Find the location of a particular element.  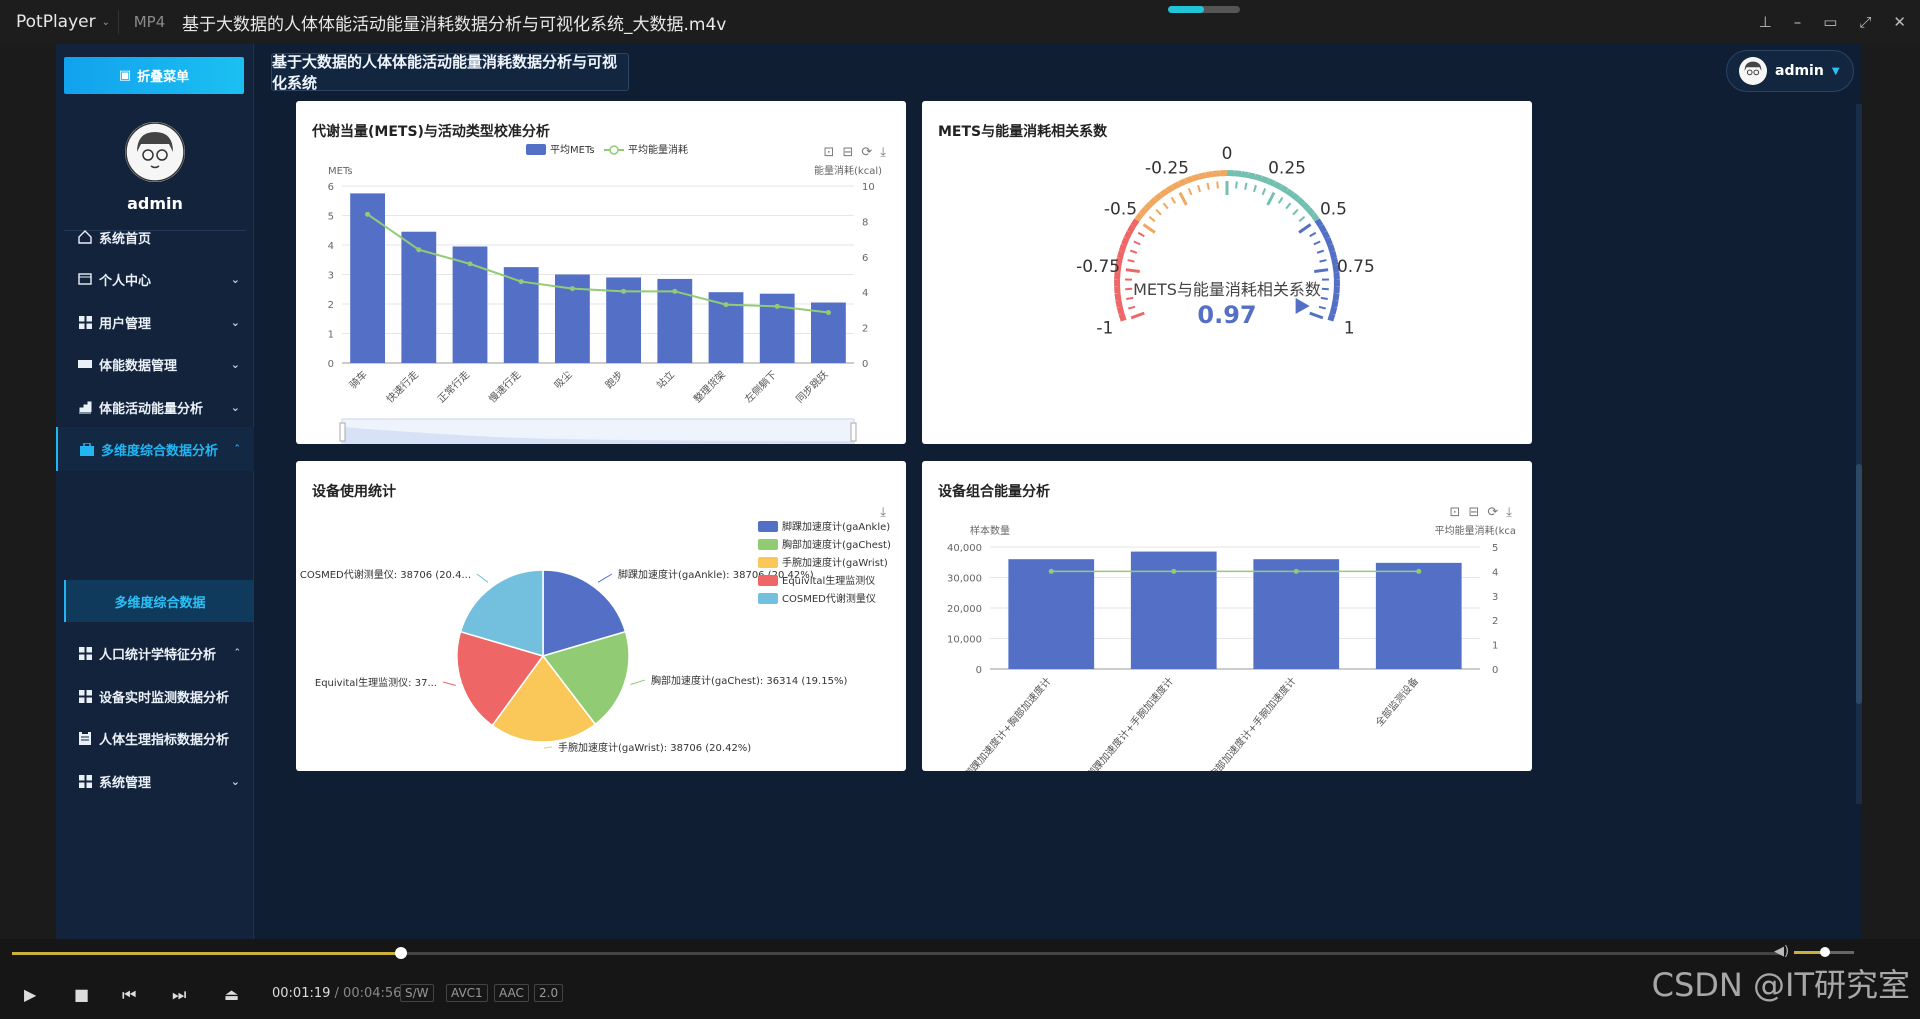

y-right-tick-label: 0 is located at coordinates (1495, 670).